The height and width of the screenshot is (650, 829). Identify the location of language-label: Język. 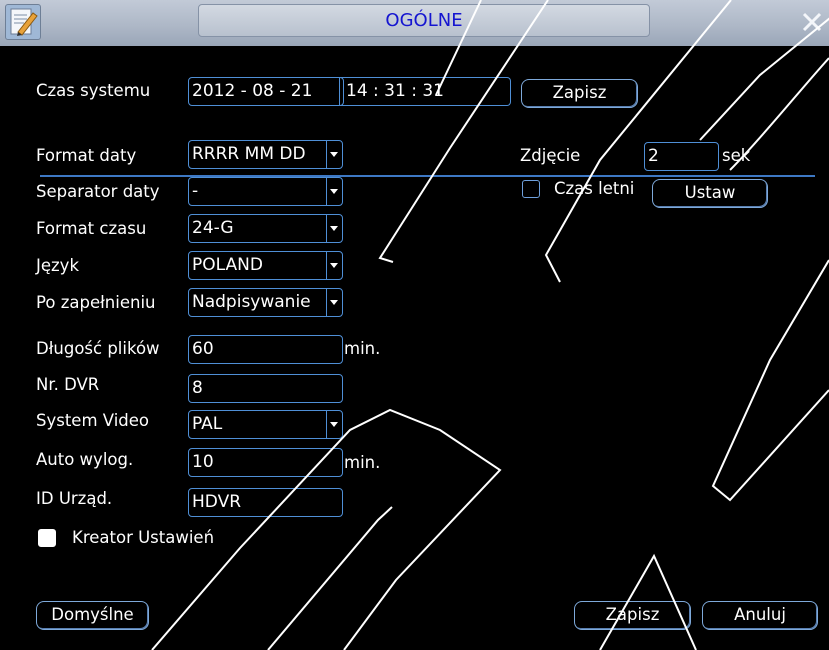
(57, 265).